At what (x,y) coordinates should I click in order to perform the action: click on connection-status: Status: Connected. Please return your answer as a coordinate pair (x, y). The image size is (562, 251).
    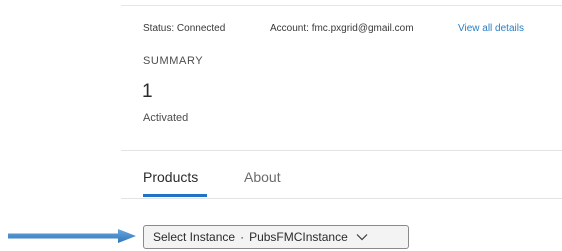
    Looking at the image, I should click on (184, 28).